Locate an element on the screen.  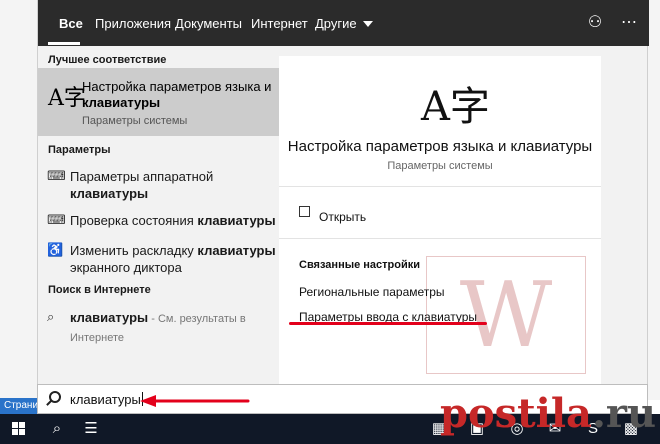
related-item-regional: Региональные параметры is located at coordinates (372, 292).